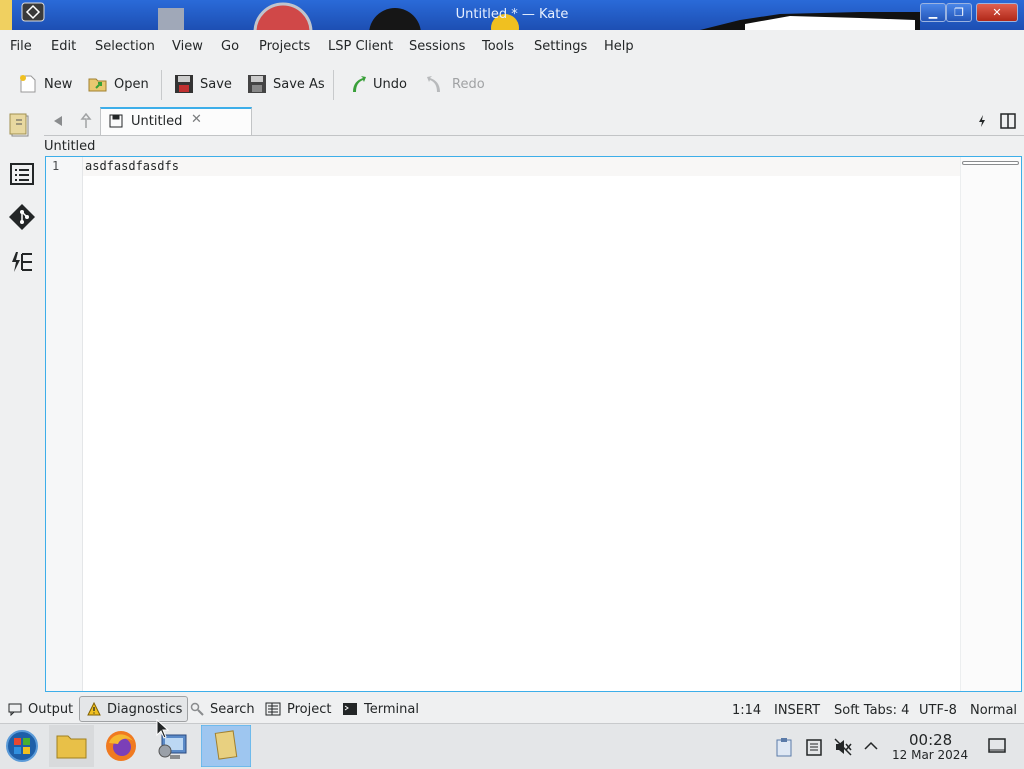 The image size is (1024, 769). I want to click on menu-lsp-client: LSP Client, so click(360, 46).